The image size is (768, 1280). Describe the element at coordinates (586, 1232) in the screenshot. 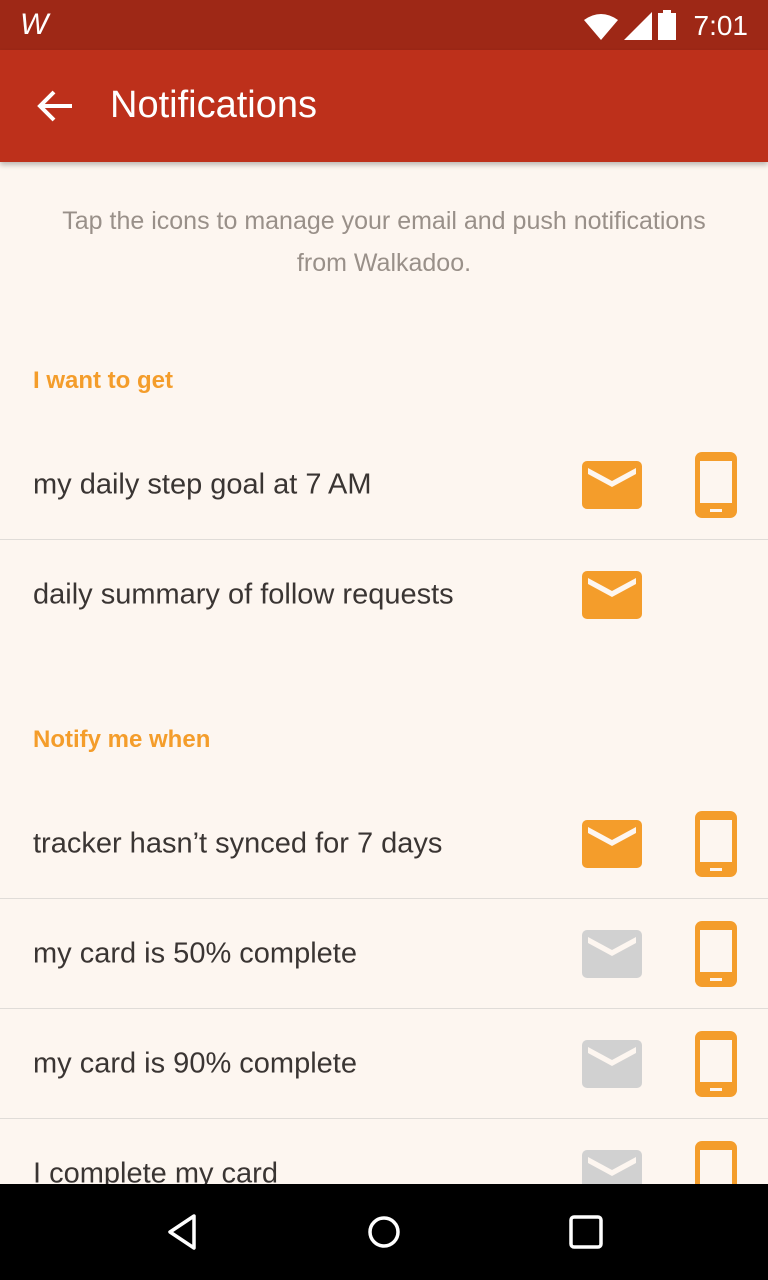

I see `recents-square-icon` at that location.